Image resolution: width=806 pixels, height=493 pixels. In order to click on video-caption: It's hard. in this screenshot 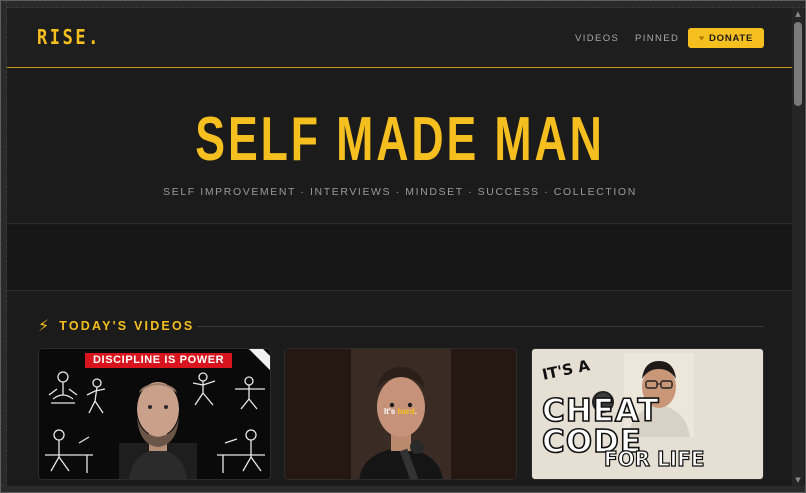, I will do `click(400, 411)`.